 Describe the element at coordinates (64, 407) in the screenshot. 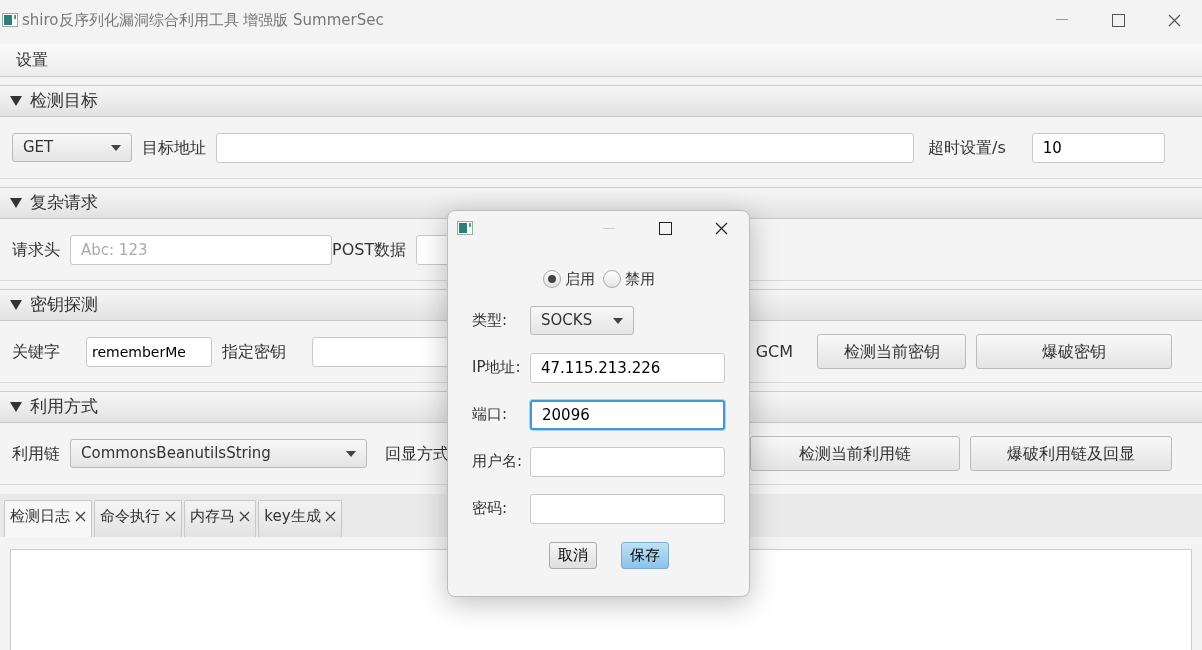

I see `section-title: 利用方式` at that location.